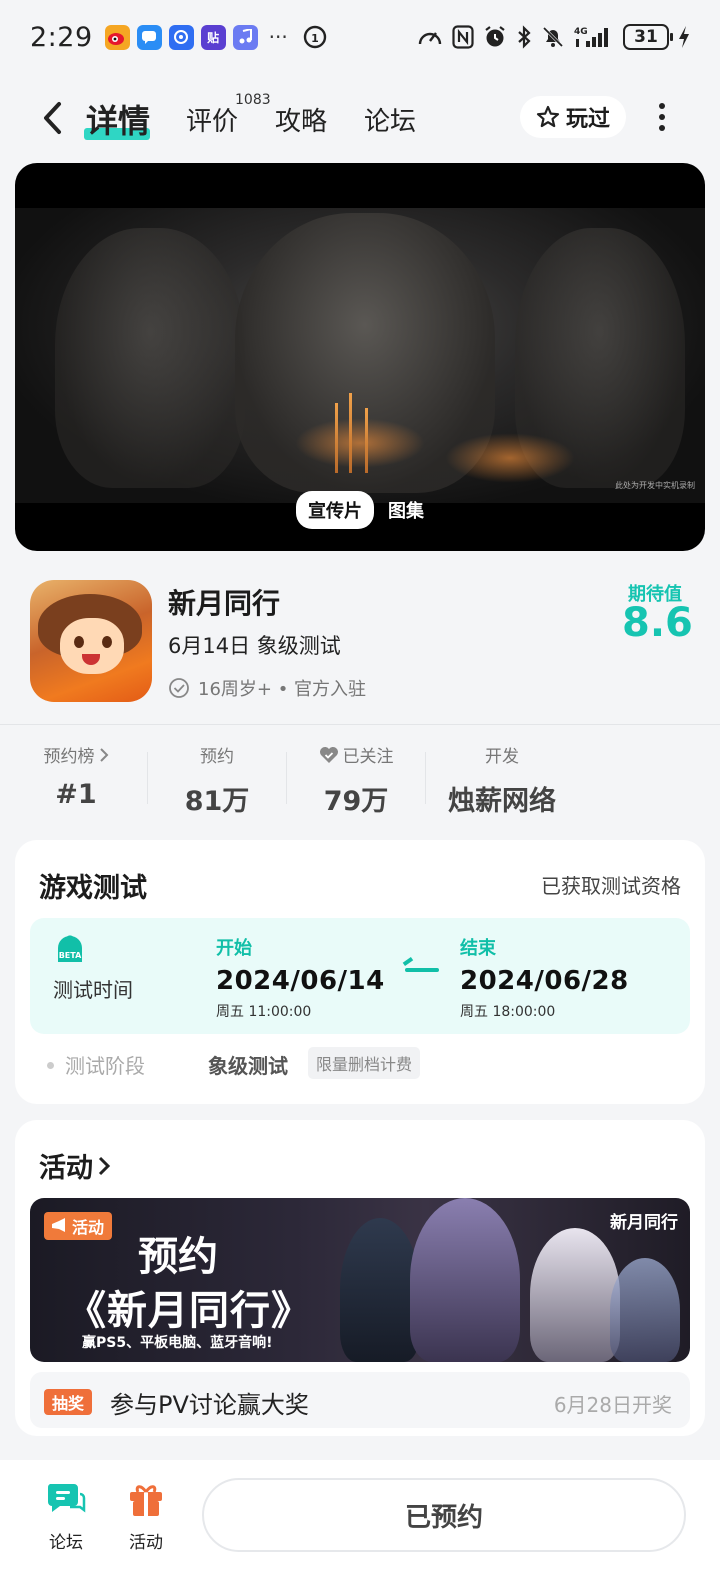  What do you see at coordinates (524, 37) in the screenshot?
I see `bluetooth-icon` at bounding box center [524, 37].